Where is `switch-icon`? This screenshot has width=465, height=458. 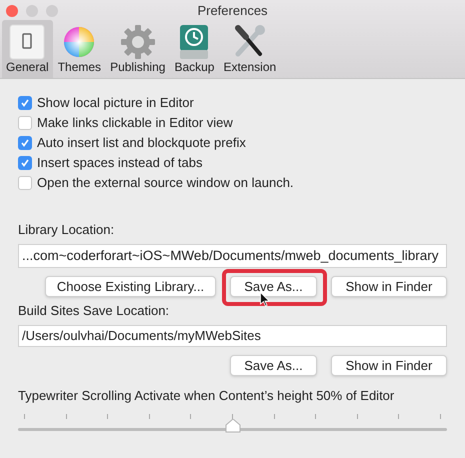
switch-icon is located at coordinates (27, 42).